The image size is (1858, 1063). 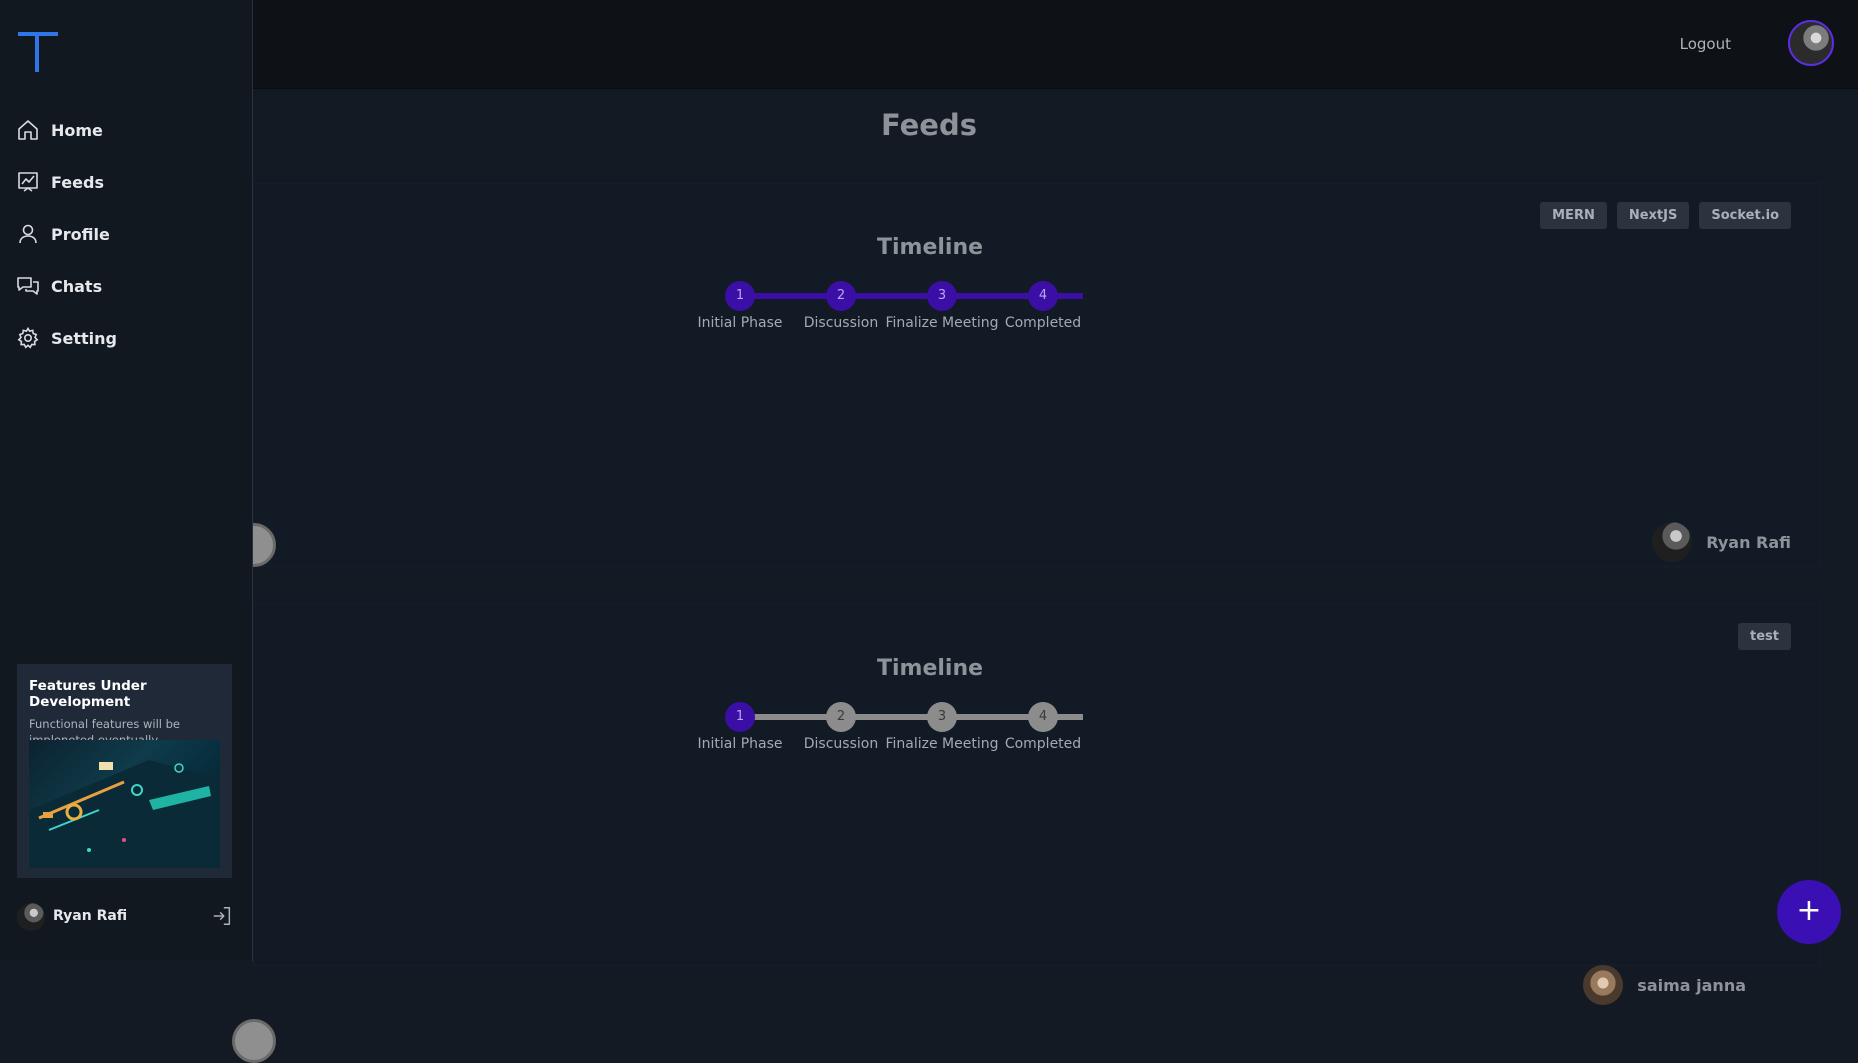 What do you see at coordinates (77, 130) in the screenshot?
I see `sidebar-item-label: Home` at bounding box center [77, 130].